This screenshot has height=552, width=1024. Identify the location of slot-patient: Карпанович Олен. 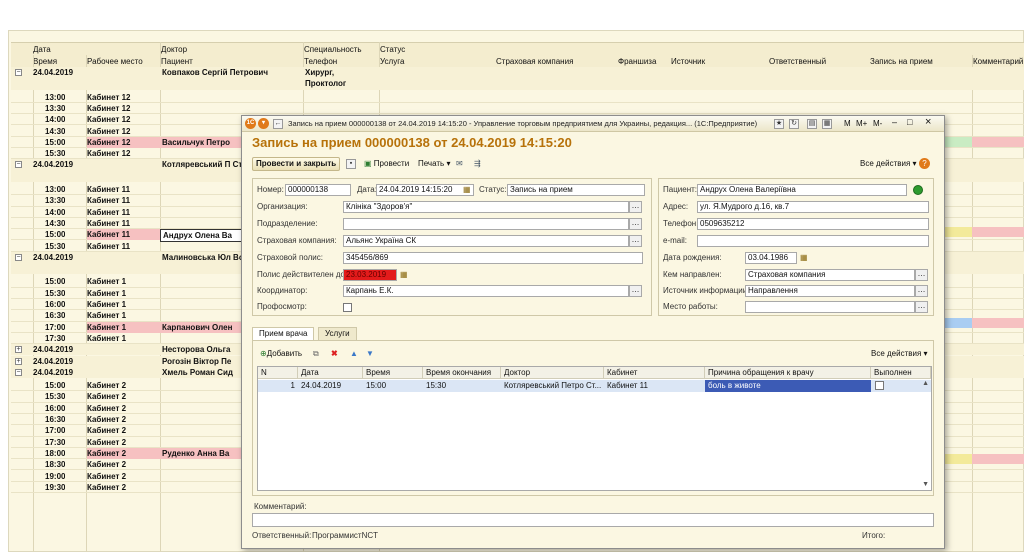
(207, 327).